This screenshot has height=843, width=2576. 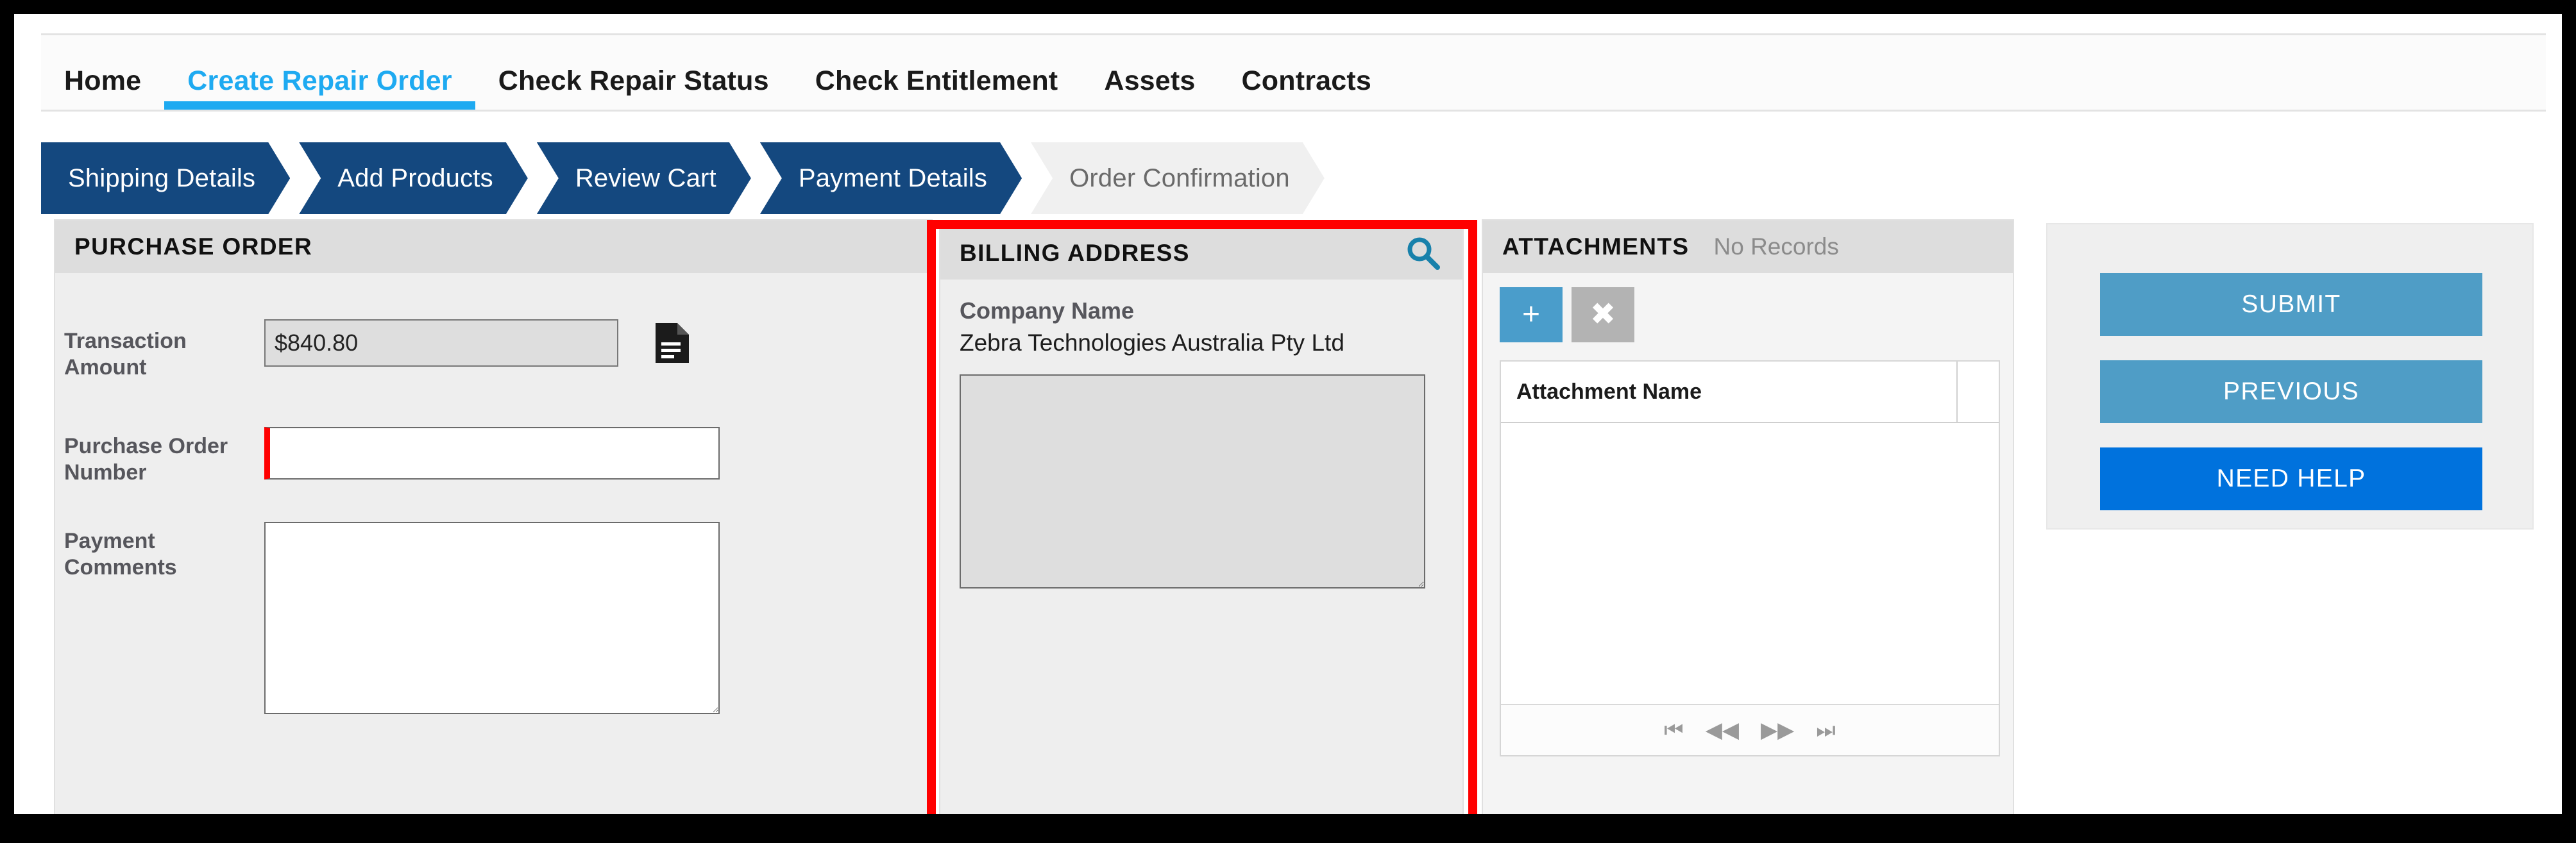 I want to click on wizard-step-payment-details: Payment Details, so click(x=891, y=178).